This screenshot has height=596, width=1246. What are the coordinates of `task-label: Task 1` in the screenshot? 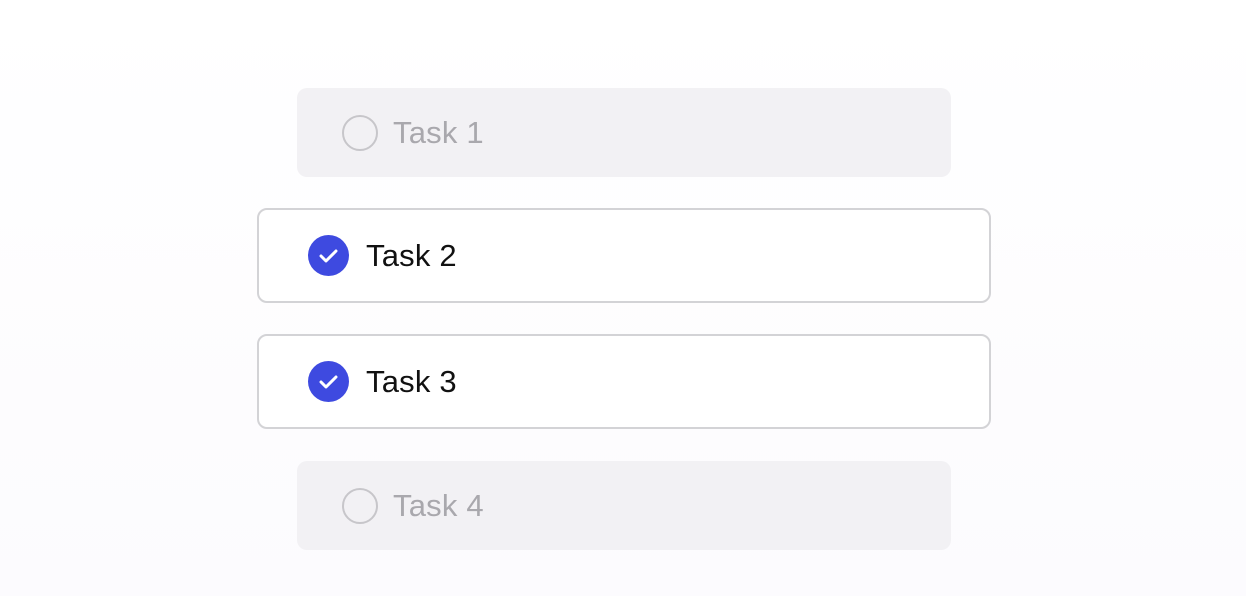 It's located at (438, 132).